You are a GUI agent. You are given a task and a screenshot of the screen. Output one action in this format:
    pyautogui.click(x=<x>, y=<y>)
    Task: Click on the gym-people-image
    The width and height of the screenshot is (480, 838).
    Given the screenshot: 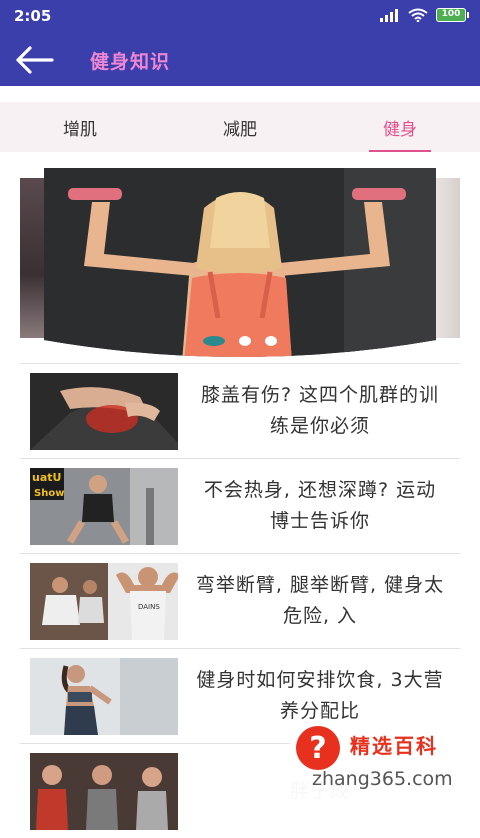 What is the action you would take?
    pyautogui.click(x=104, y=791)
    